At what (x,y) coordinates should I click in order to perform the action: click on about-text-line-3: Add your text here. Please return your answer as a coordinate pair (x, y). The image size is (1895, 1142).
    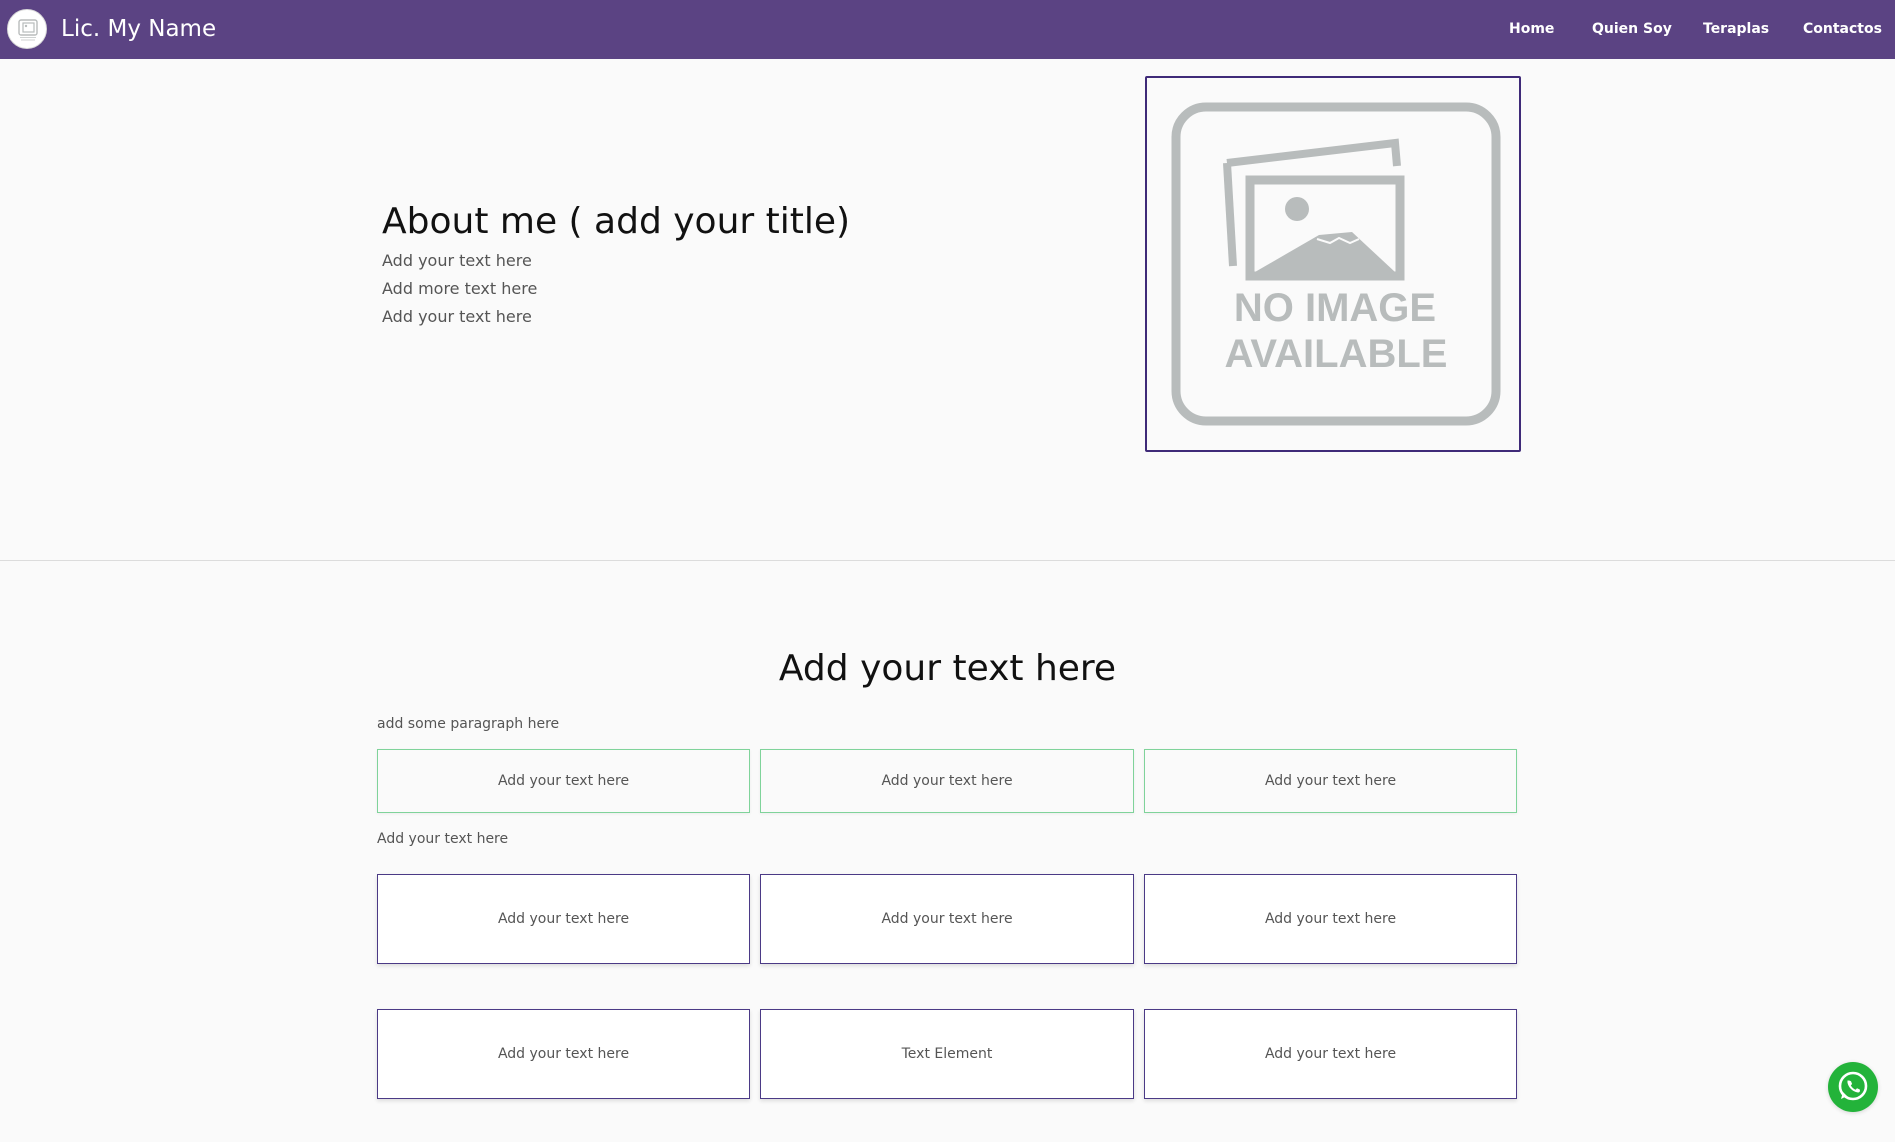
    Looking at the image, I should click on (457, 316).